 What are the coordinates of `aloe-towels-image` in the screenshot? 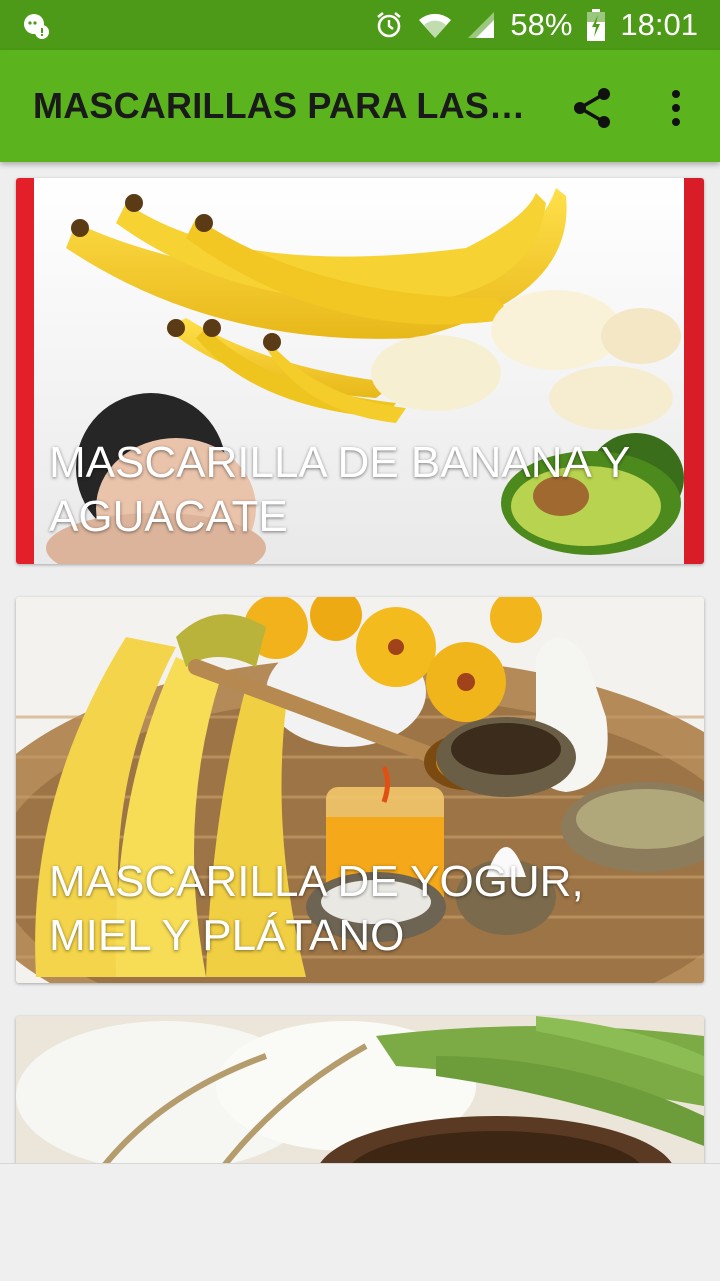 It's located at (360, 1096).